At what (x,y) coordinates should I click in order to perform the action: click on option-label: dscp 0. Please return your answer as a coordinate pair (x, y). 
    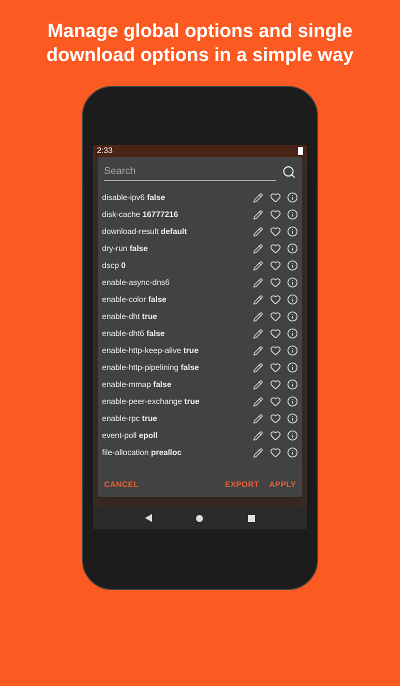
    Looking at the image, I should click on (114, 266).